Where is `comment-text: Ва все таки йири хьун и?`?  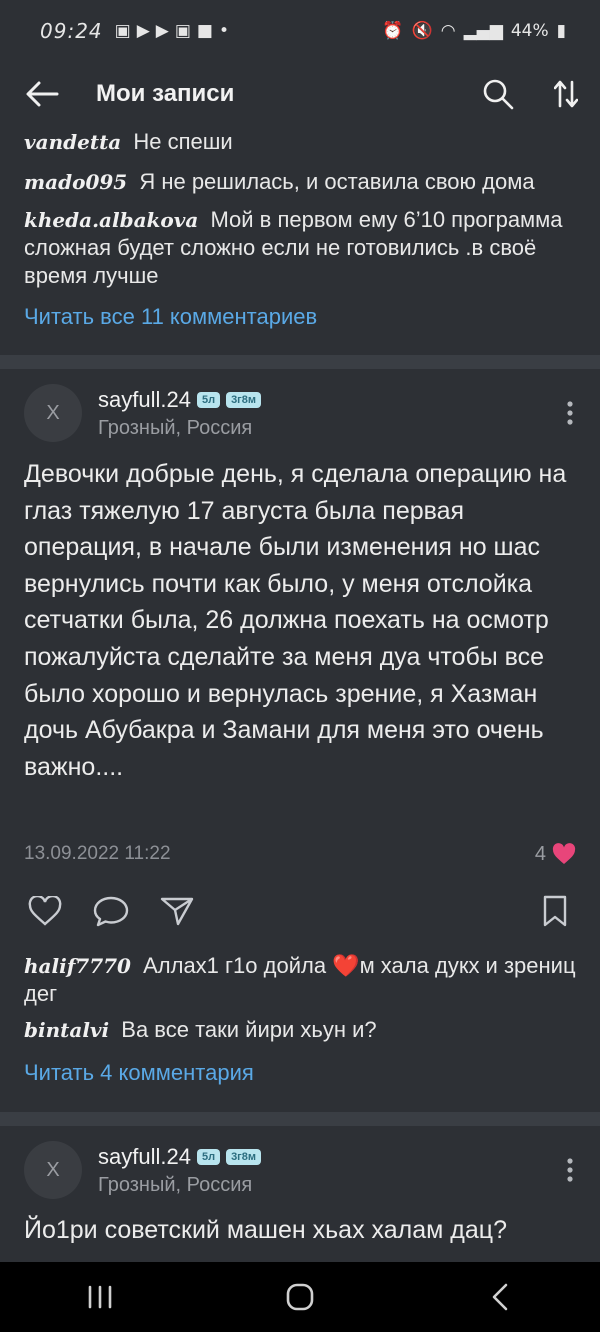
comment-text: Ва все таки йири хьун и? is located at coordinates (249, 1029).